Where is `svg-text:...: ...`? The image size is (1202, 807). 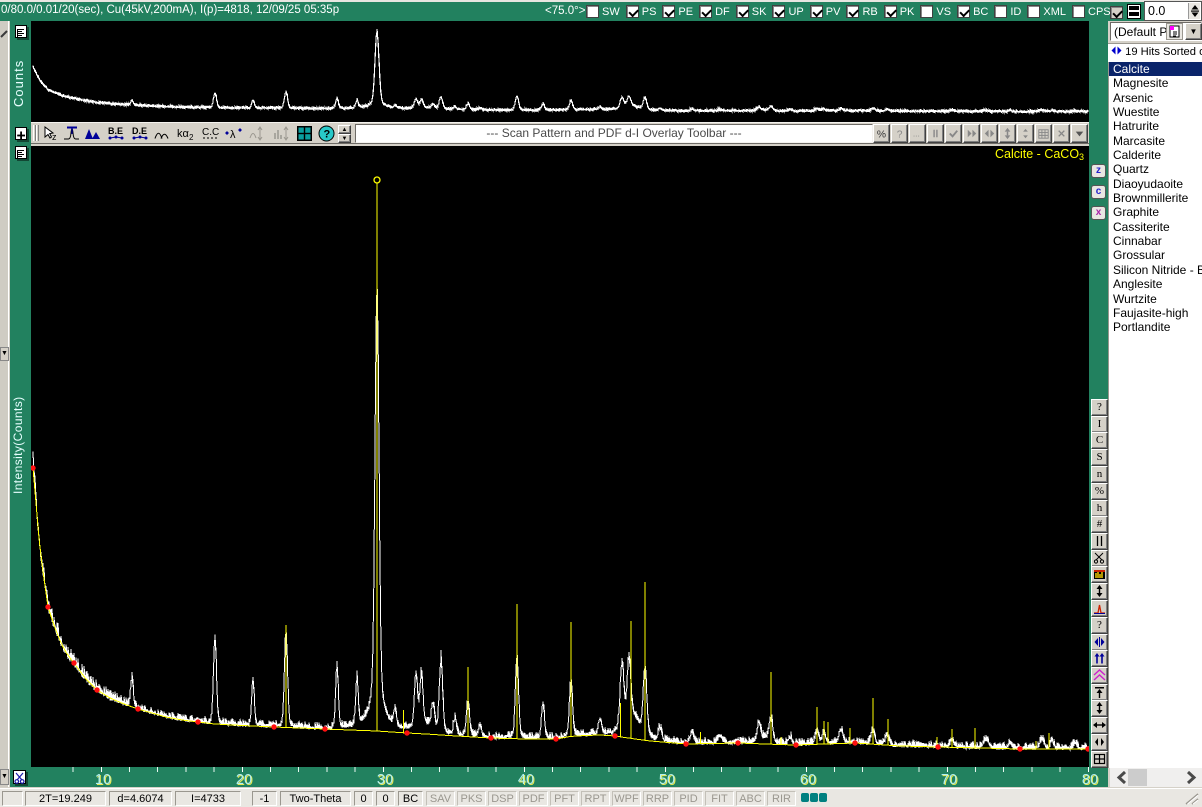 svg-text:...: ... is located at coordinates (916, 133).